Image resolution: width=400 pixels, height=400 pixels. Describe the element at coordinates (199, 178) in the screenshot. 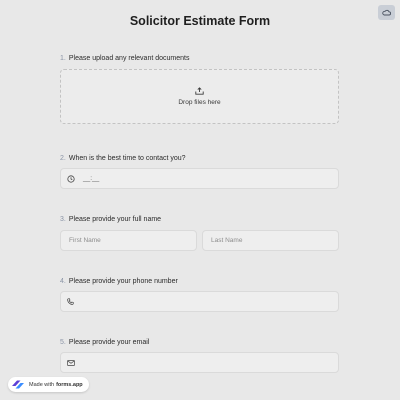

I see `time-input: __:__` at that location.